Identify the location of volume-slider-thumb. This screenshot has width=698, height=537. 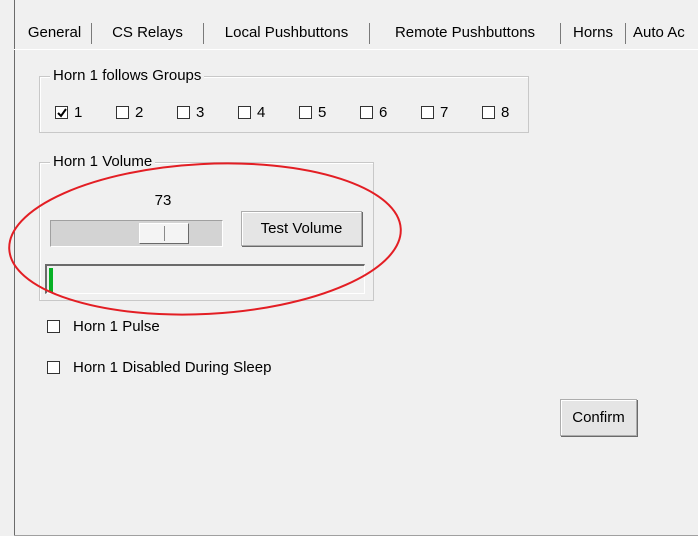
(164, 233).